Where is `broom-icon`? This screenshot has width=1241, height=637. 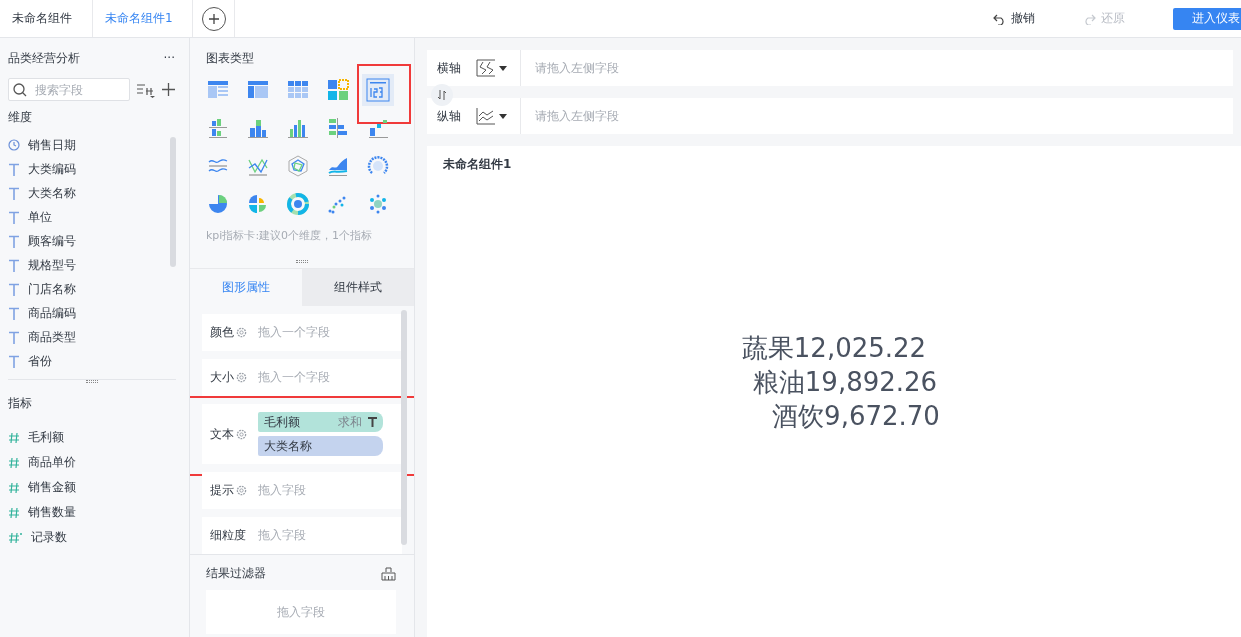 broom-icon is located at coordinates (388, 573).